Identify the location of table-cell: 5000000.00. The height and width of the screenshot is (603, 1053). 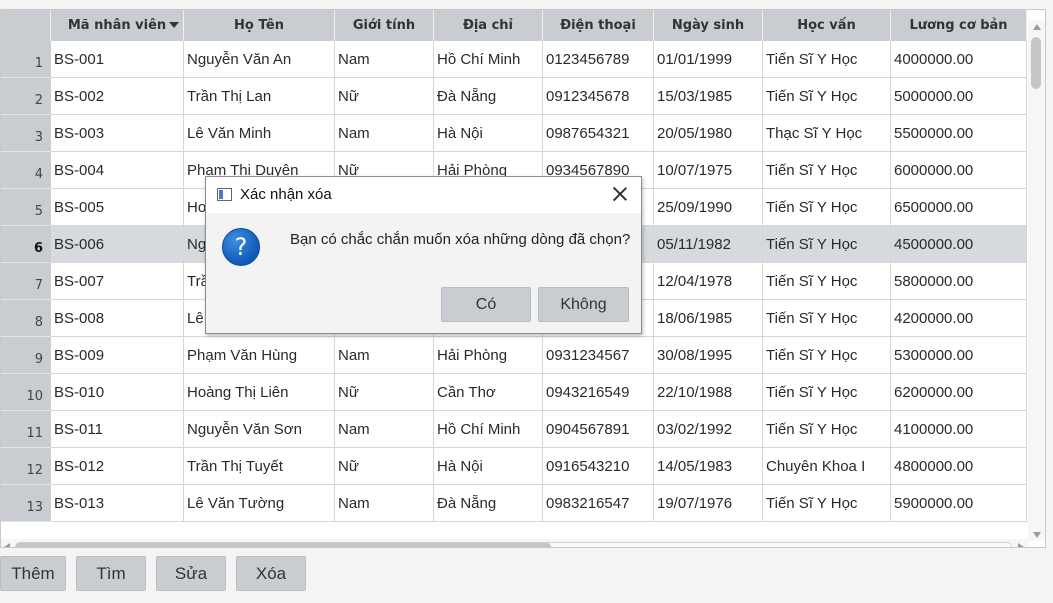
(959, 96).